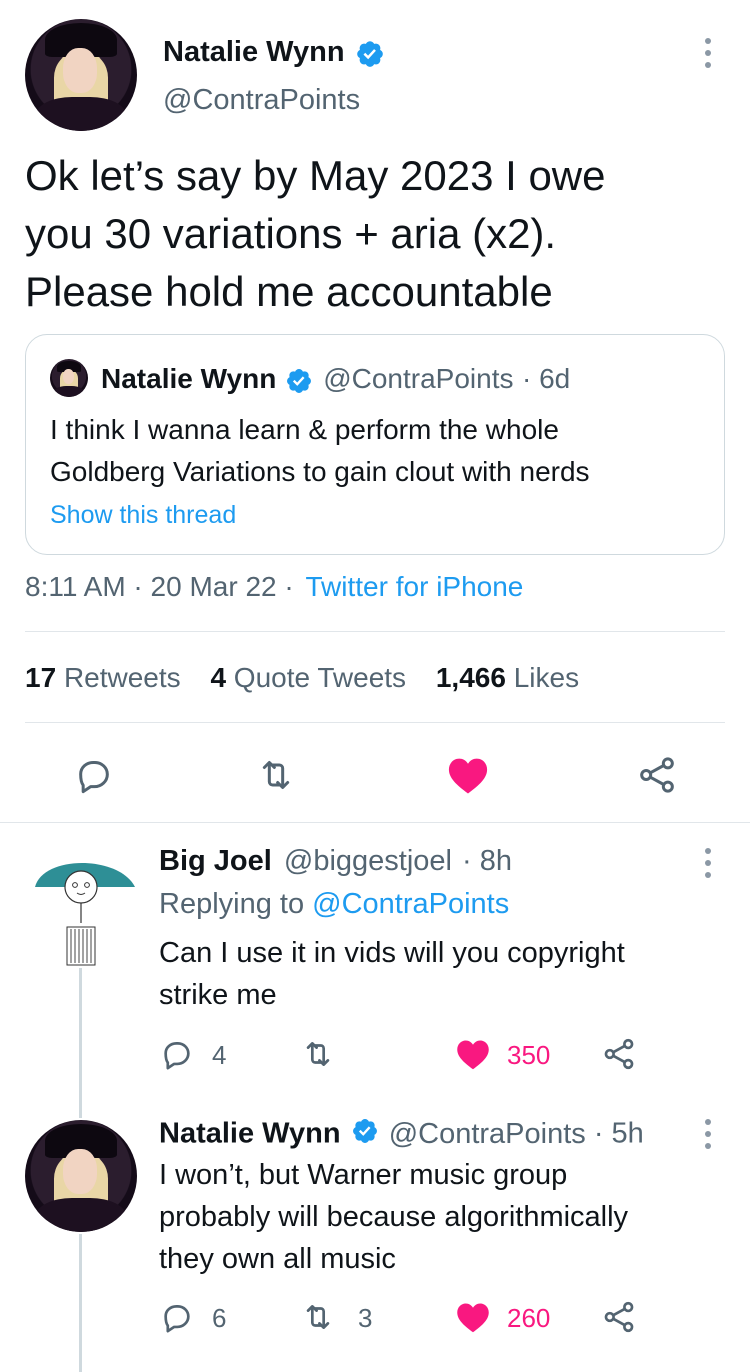  I want to click on tweet-source: Twitter for iPhone, so click(415, 586).